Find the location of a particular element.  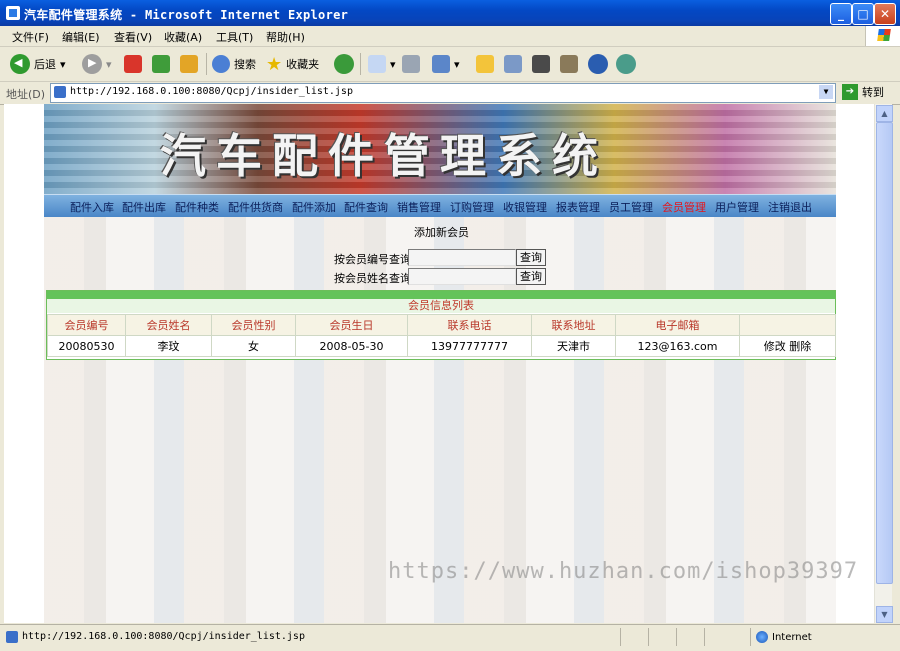

back-arrow-icon is located at coordinates (20, 64).